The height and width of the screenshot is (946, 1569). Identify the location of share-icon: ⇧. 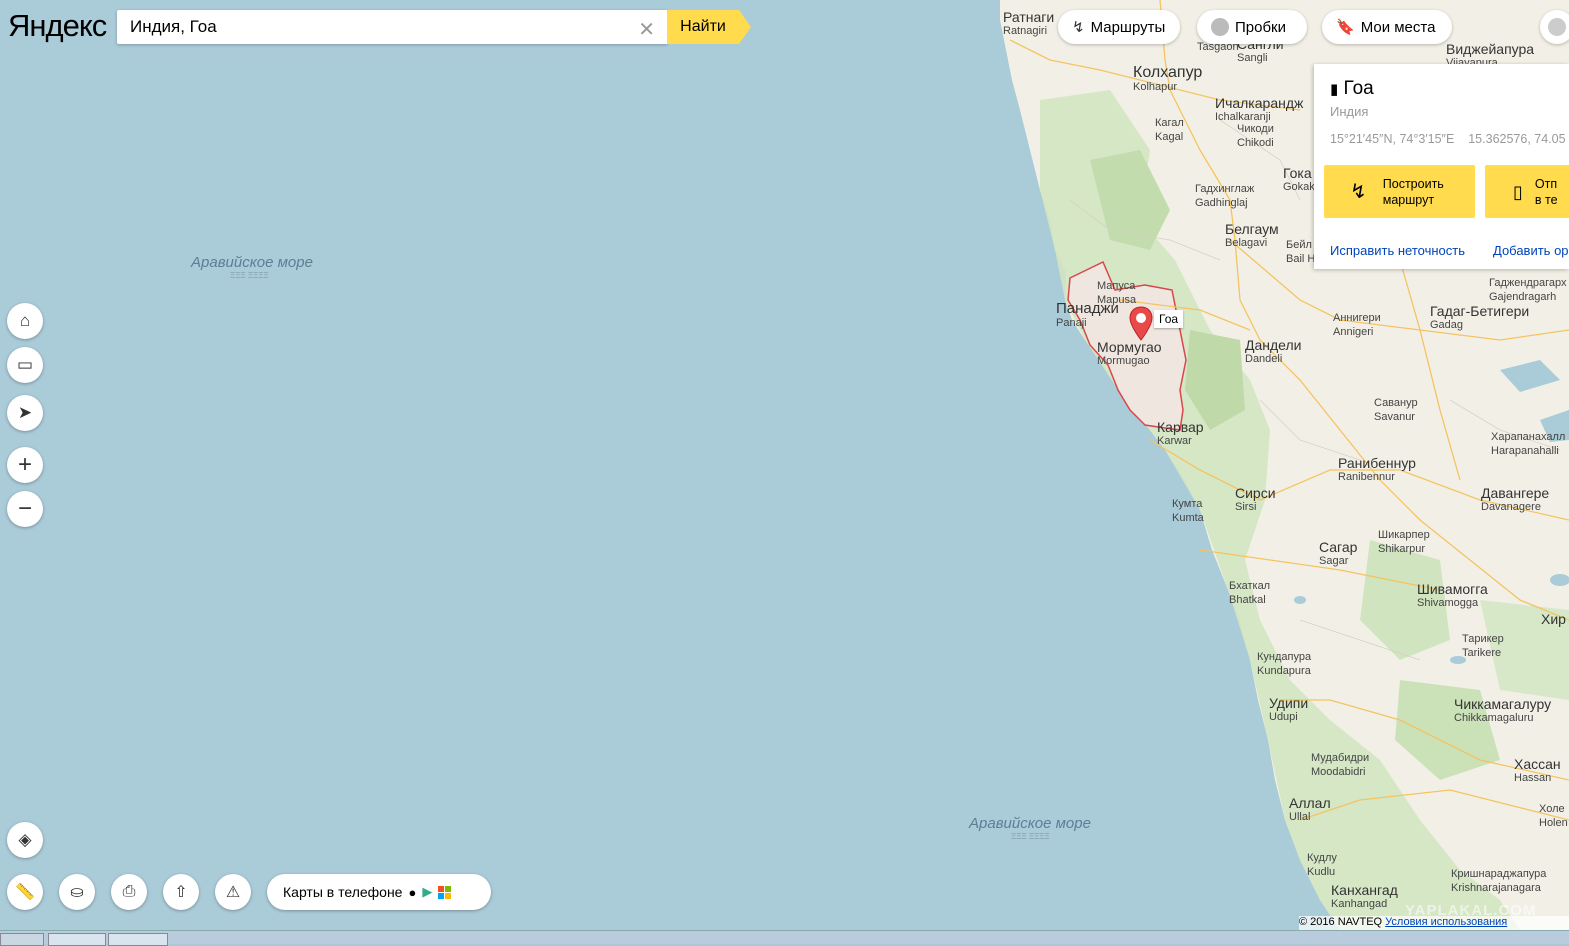
(181, 892).